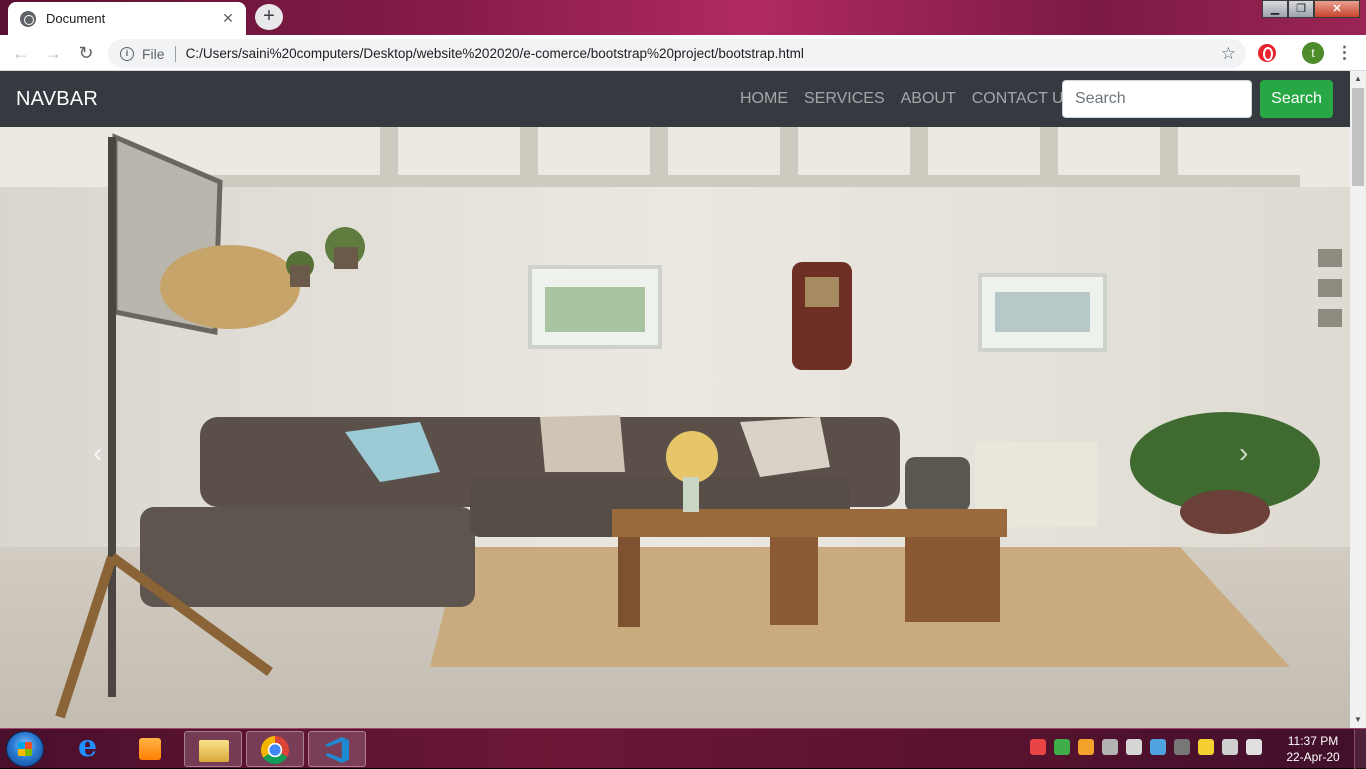 This screenshot has width=1366, height=769. Describe the element at coordinates (76, 18) in the screenshot. I see `tab-title: Document` at that location.